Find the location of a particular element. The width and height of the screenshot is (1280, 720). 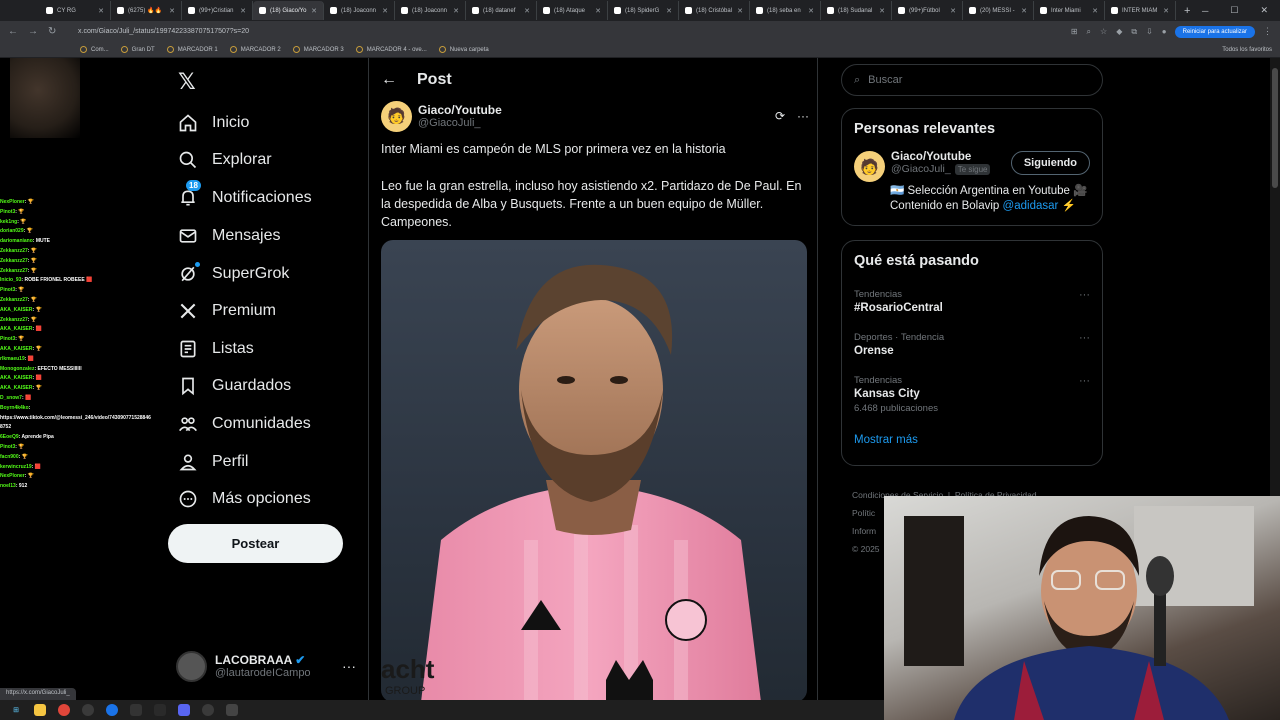

new-tab-icon: + is located at coordinates (1183, 11).